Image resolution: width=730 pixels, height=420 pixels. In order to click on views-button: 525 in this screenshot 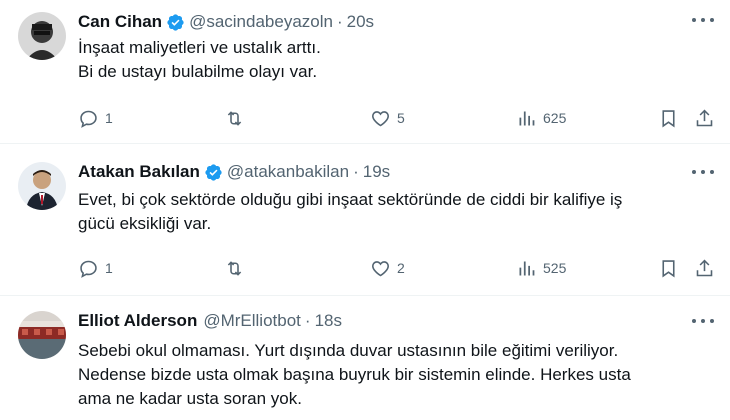, I will do `click(541, 268)`.